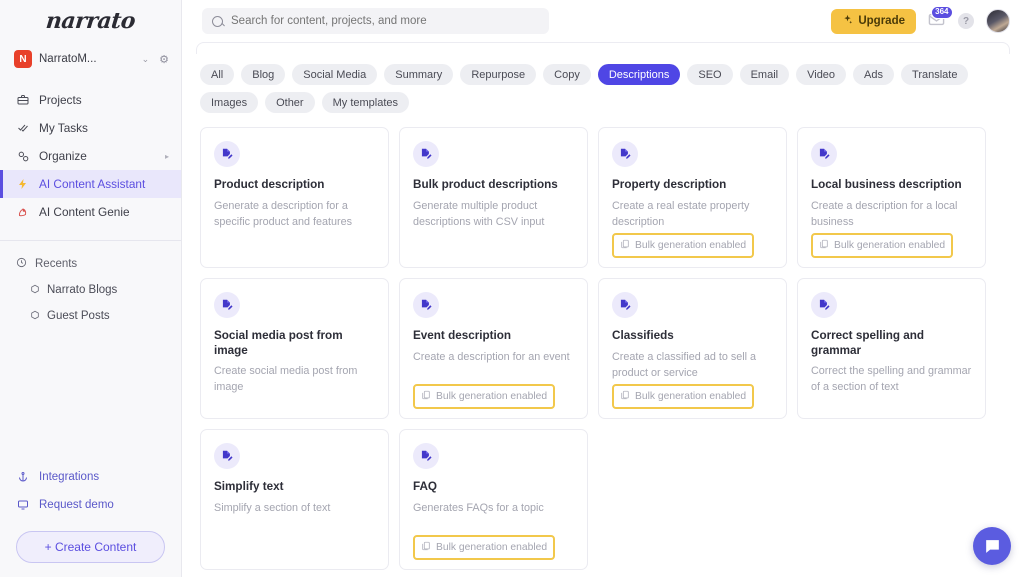 The width and height of the screenshot is (1024, 577). What do you see at coordinates (23, 477) in the screenshot?
I see `anchor-icon` at bounding box center [23, 477].